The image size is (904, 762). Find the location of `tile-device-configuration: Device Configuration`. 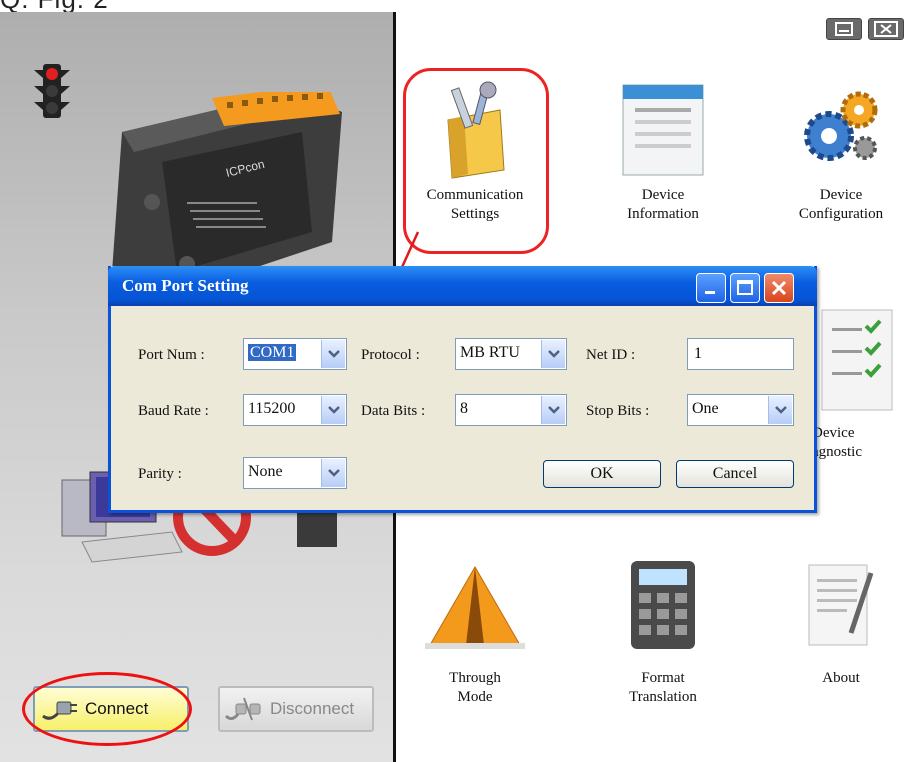

tile-device-configuration: Device Configuration is located at coordinates (841, 152).